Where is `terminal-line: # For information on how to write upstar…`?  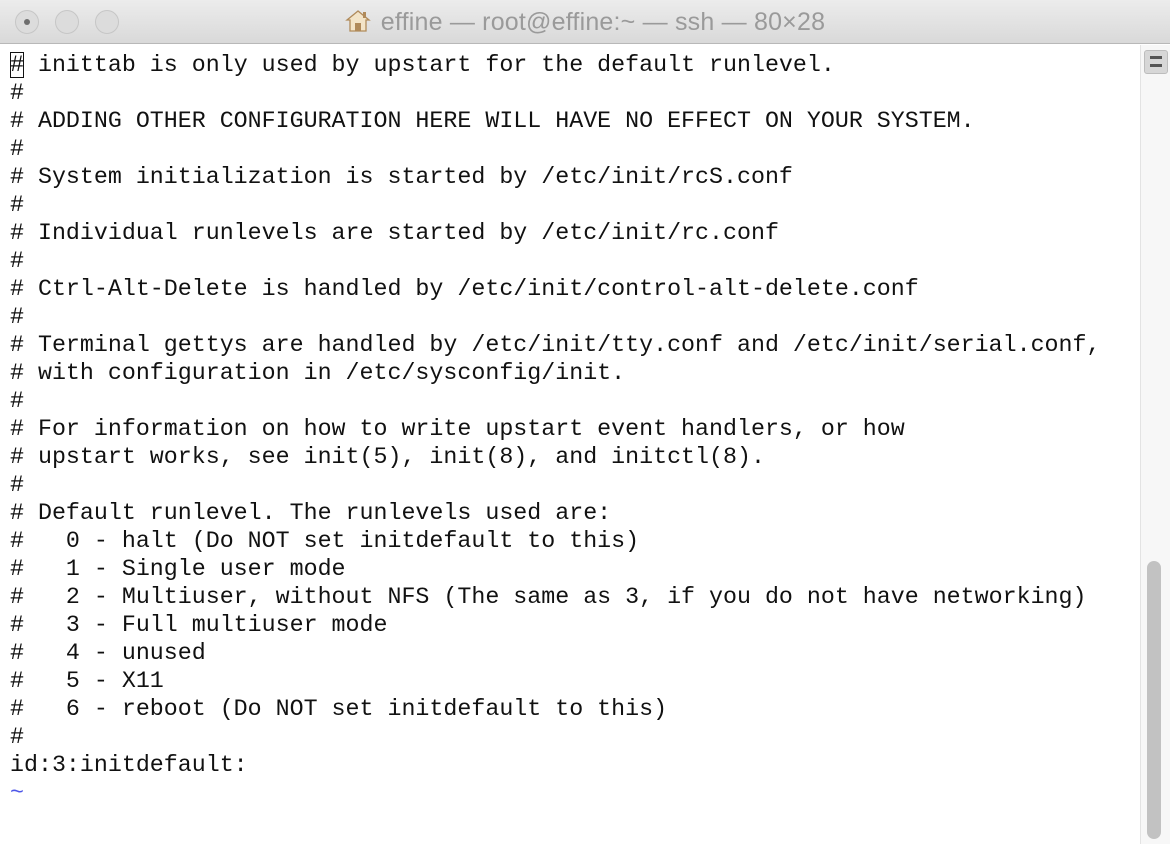
terminal-line: # For information on how to write upstar… is located at coordinates (457, 429).